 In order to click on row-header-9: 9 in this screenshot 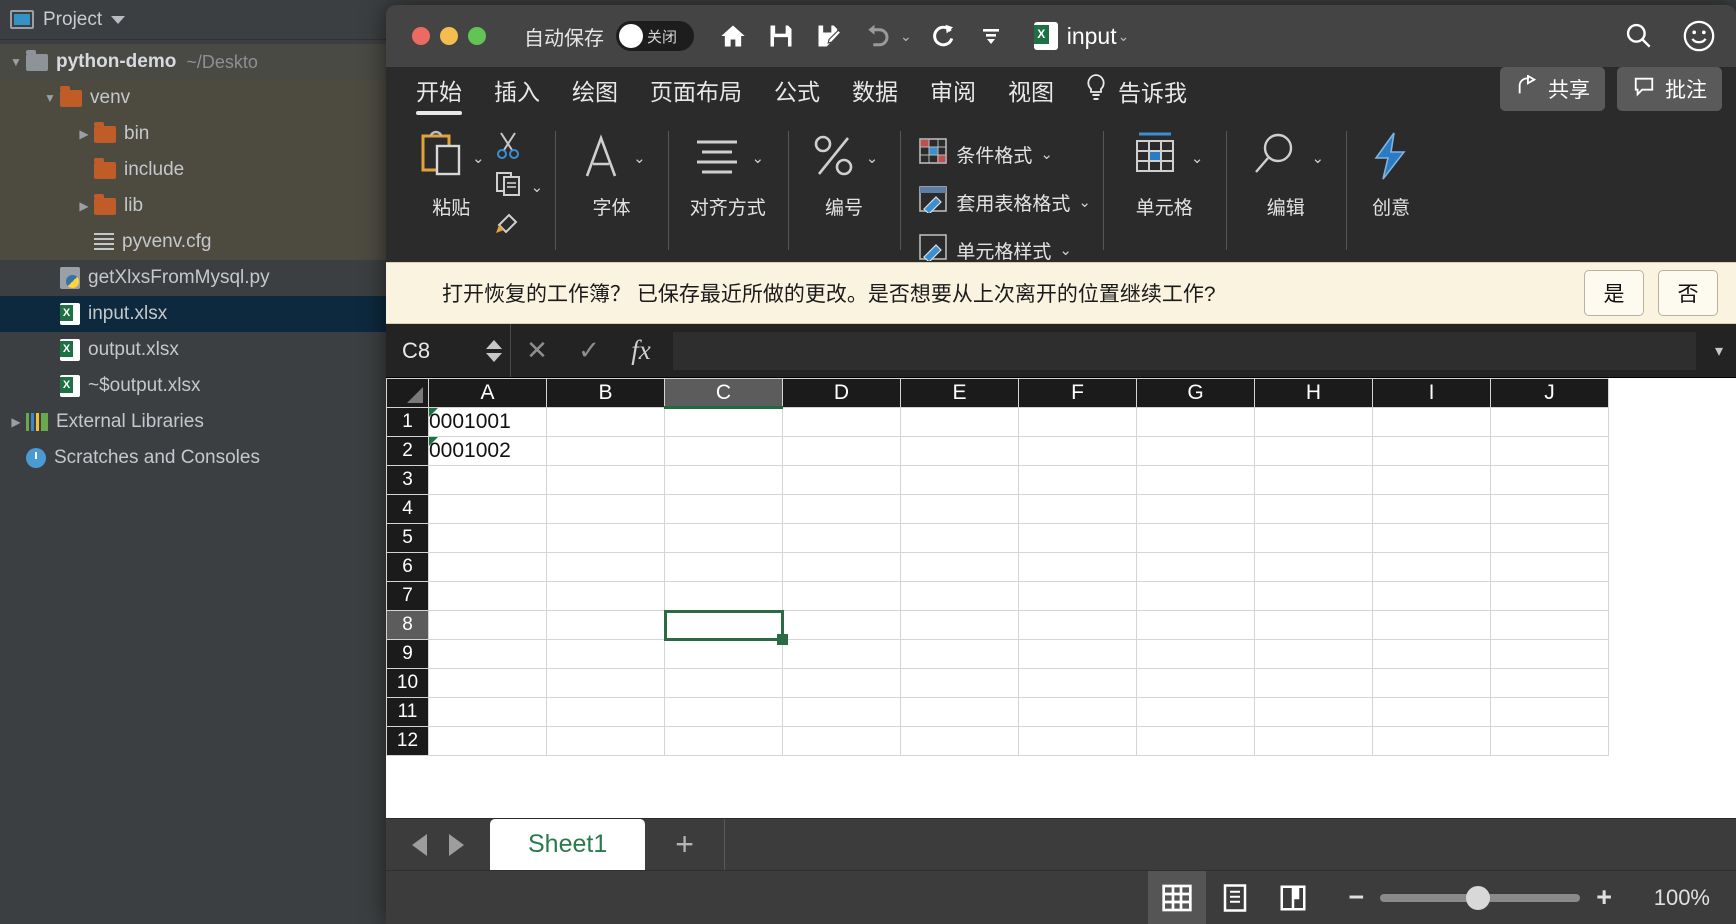, I will do `click(407, 654)`.